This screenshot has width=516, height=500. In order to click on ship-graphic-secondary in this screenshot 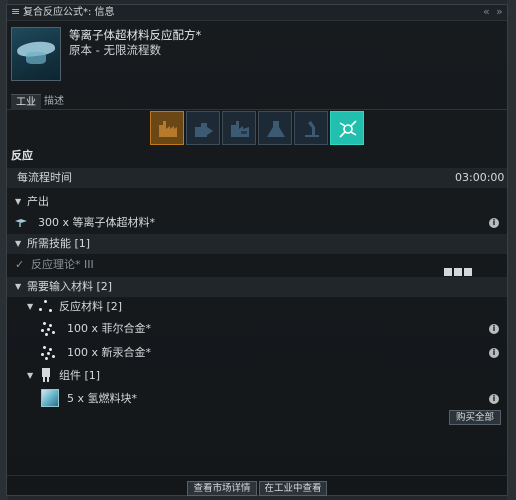, I will do `click(36, 58)`.